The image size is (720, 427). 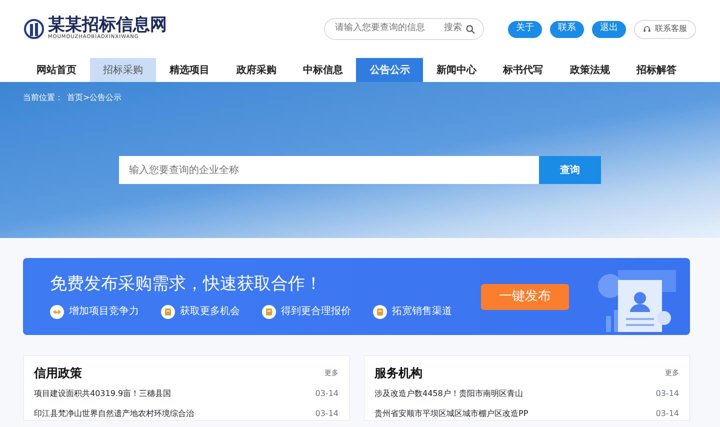 I want to click on nav-tab: 招标采购, so click(x=123, y=70).